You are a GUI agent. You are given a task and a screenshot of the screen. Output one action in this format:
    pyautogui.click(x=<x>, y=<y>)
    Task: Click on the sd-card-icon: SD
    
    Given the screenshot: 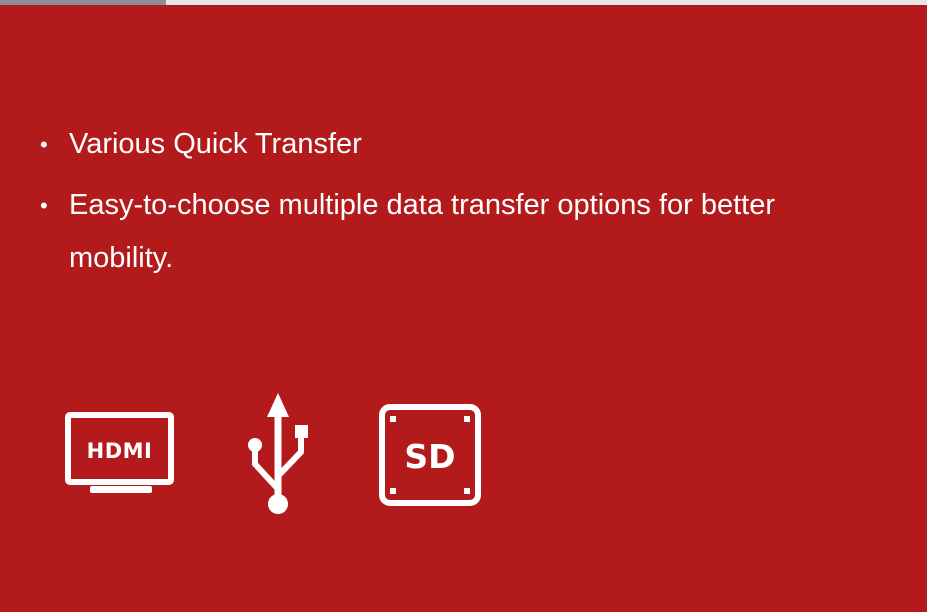 What is the action you would take?
    pyautogui.click(x=430, y=455)
    